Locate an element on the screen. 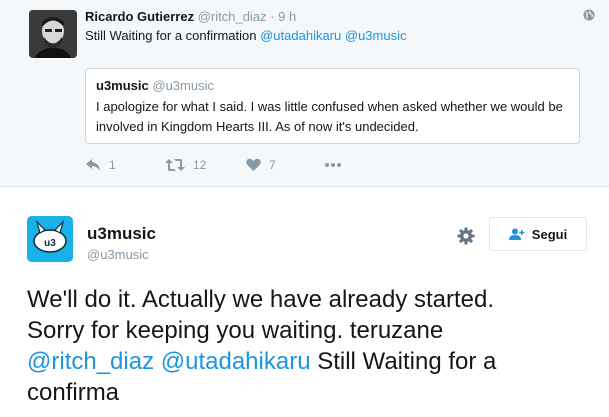  retweet-icon is located at coordinates (175, 165).